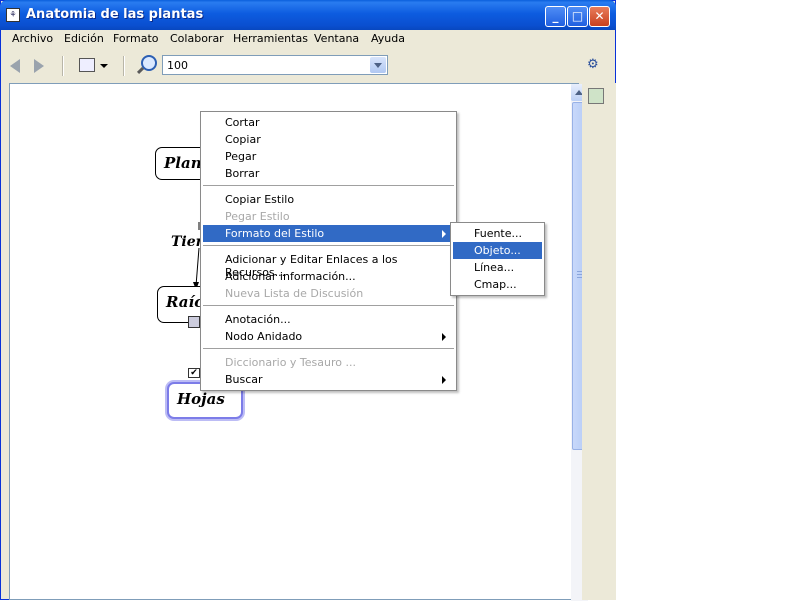  Describe the element at coordinates (336, 38) in the screenshot. I see `menu-ventana: Ventana` at that location.